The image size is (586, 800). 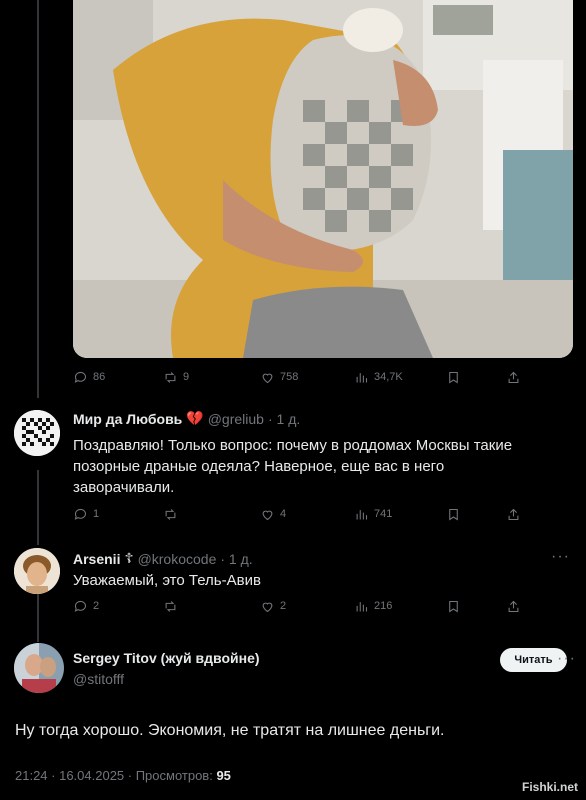 I want to click on tweet-view-count: 95, so click(x=223, y=775).